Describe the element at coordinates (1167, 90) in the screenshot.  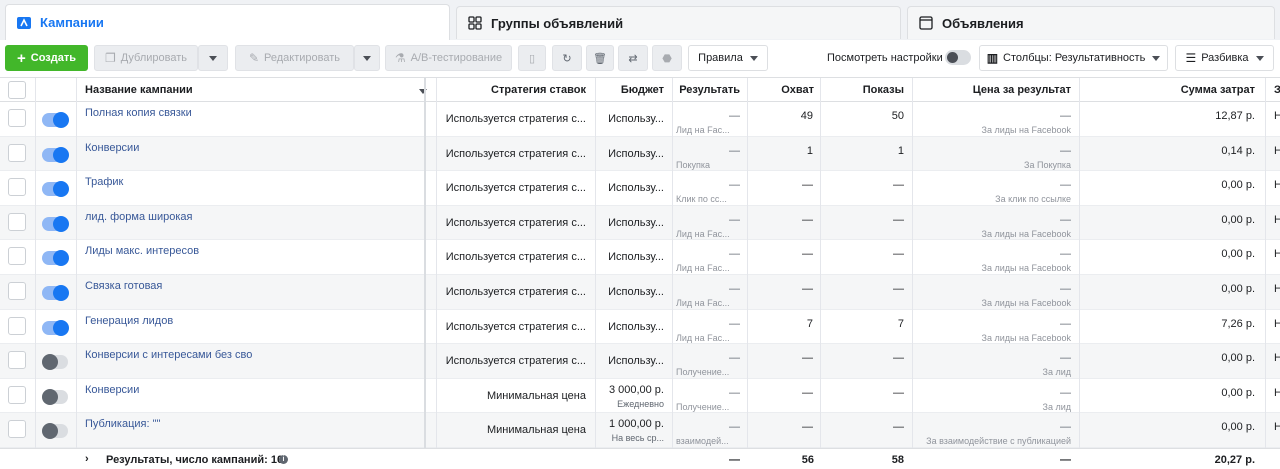
I see `header-spend: Сумма затрат` at that location.